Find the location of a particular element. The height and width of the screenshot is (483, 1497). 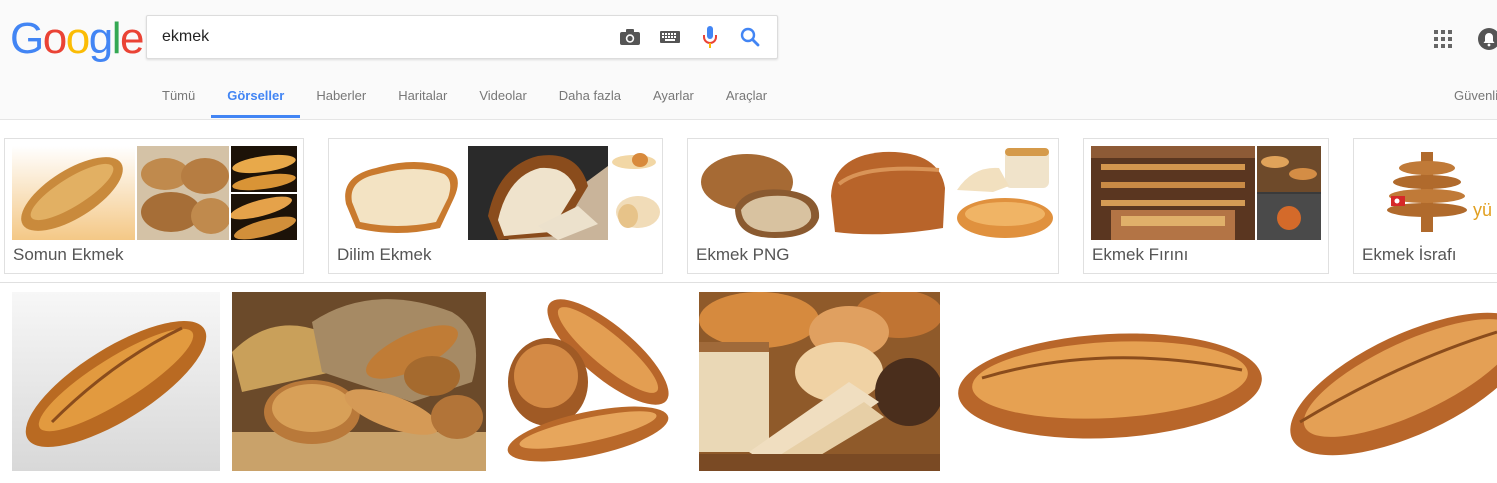

search-icon is located at coordinates (750, 37).